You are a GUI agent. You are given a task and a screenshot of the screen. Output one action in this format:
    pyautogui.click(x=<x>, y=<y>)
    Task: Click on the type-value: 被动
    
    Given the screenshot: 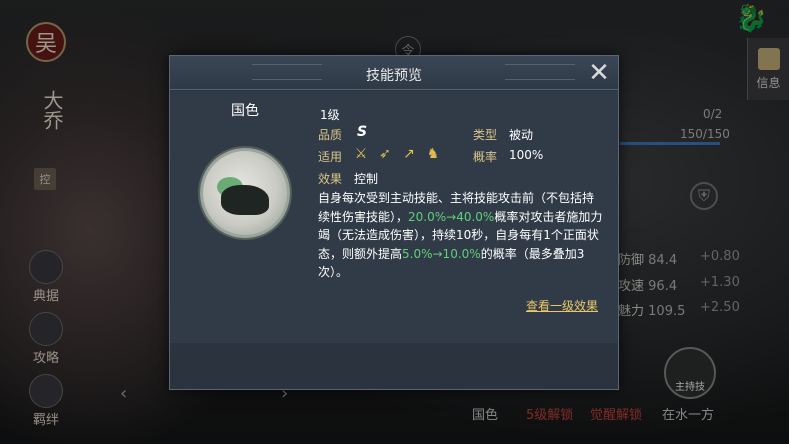 What is the action you would take?
    pyautogui.click(x=521, y=135)
    